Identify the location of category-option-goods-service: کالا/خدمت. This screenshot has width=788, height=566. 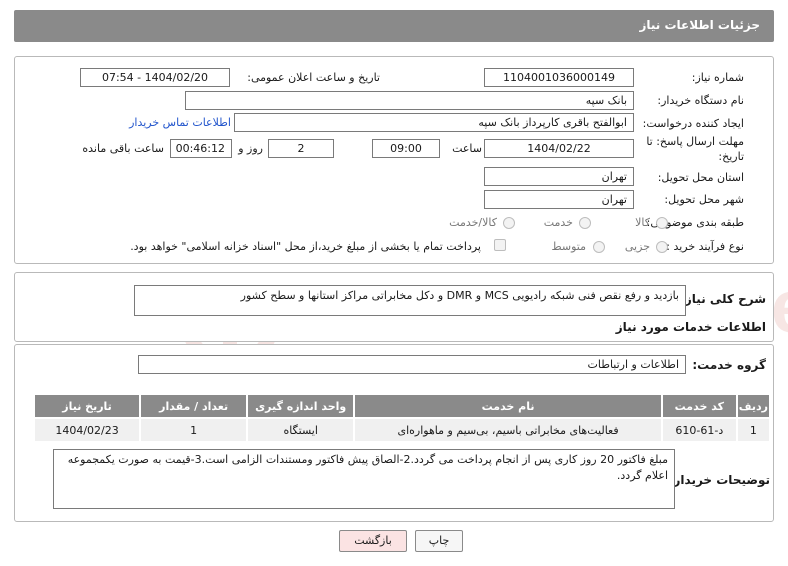
(473, 222).